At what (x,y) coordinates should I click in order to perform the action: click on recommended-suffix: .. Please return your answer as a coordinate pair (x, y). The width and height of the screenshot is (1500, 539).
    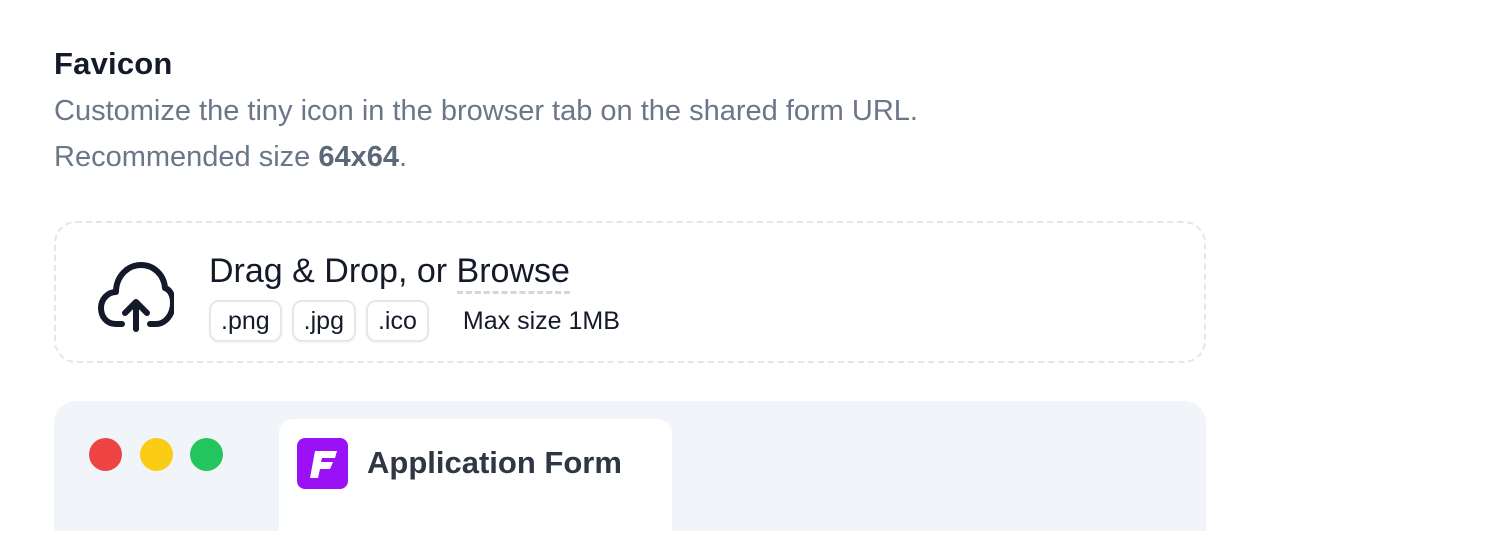
    Looking at the image, I should click on (403, 157).